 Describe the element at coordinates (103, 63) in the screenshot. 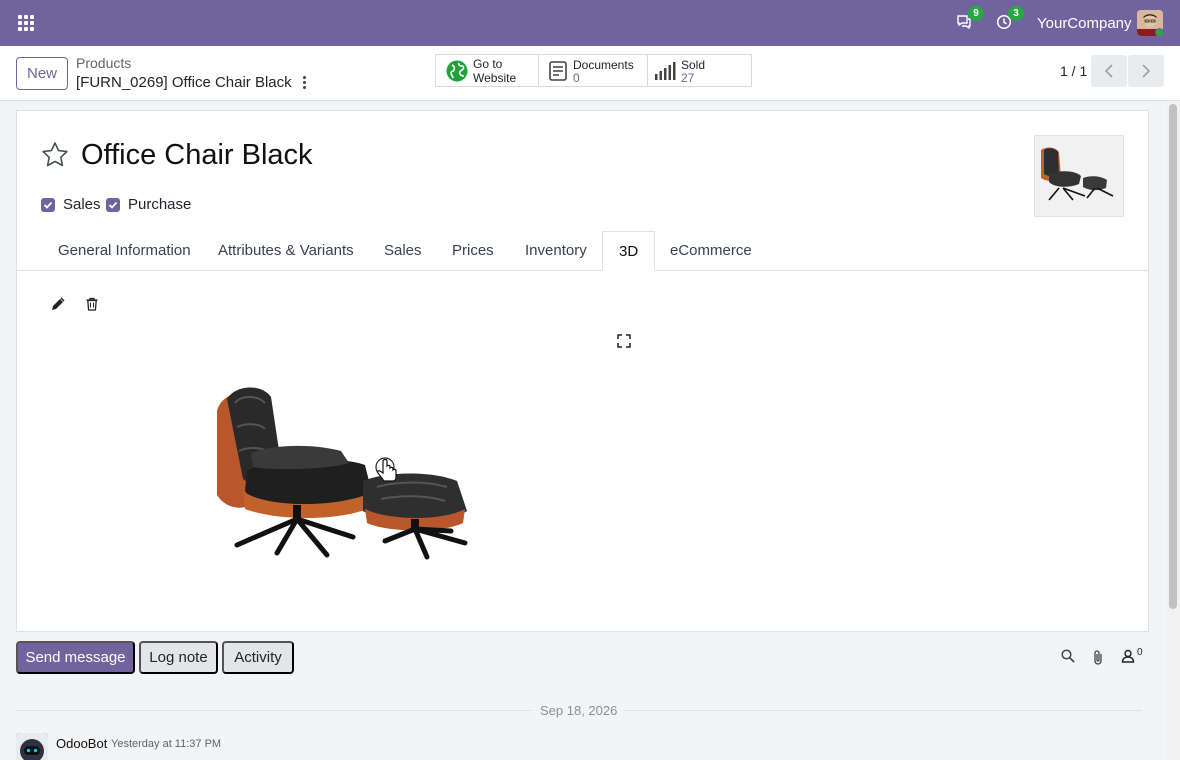

I see `breadcrumb-products: Products` at that location.